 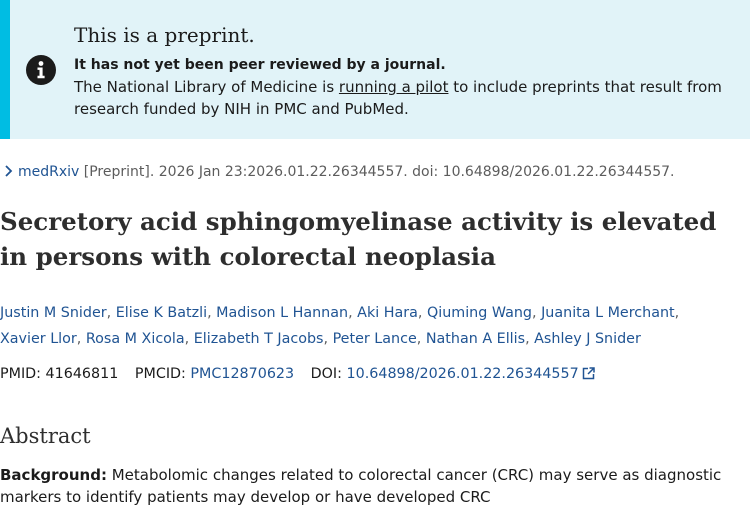 I want to click on author-link: Rosa M Xicola, so click(x=135, y=339).